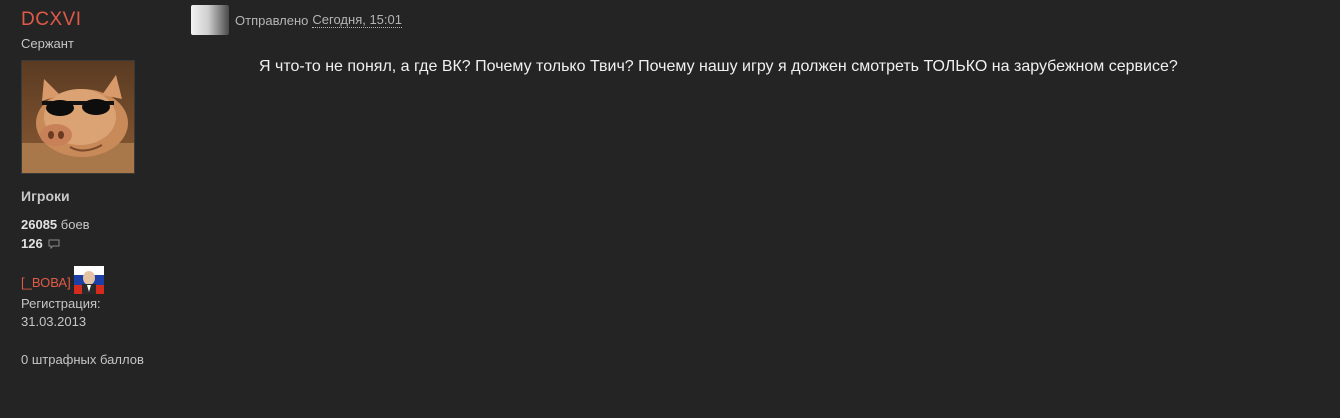 The width and height of the screenshot is (1340, 418). What do you see at coordinates (39, 224) in the screenshot?
I see `battles-count: 26085` at bounding box center [39, 224].